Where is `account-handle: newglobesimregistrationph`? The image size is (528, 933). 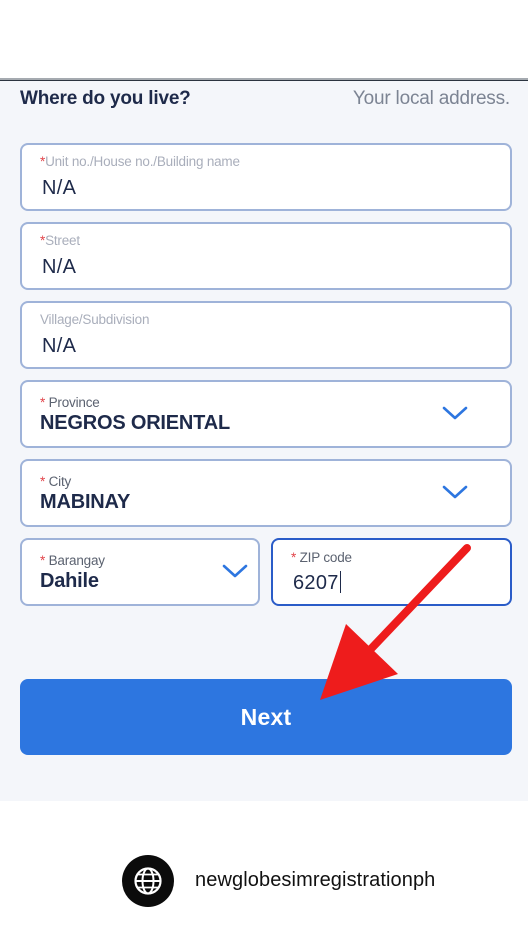
account-handle: newglobesimregistrationph is located at coordinates (315, 880).